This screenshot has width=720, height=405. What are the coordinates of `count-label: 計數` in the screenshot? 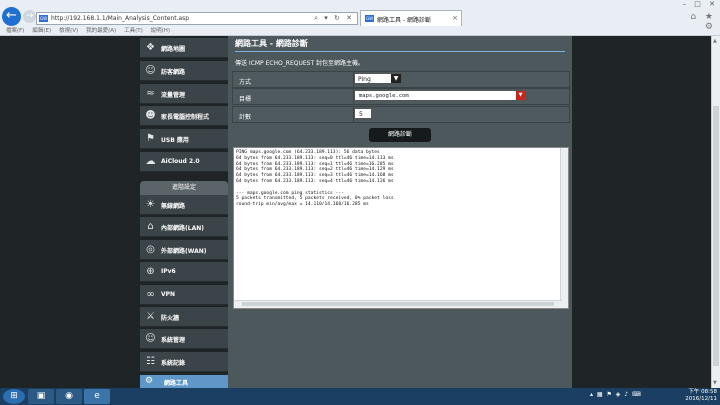 It's located at (245, 117).